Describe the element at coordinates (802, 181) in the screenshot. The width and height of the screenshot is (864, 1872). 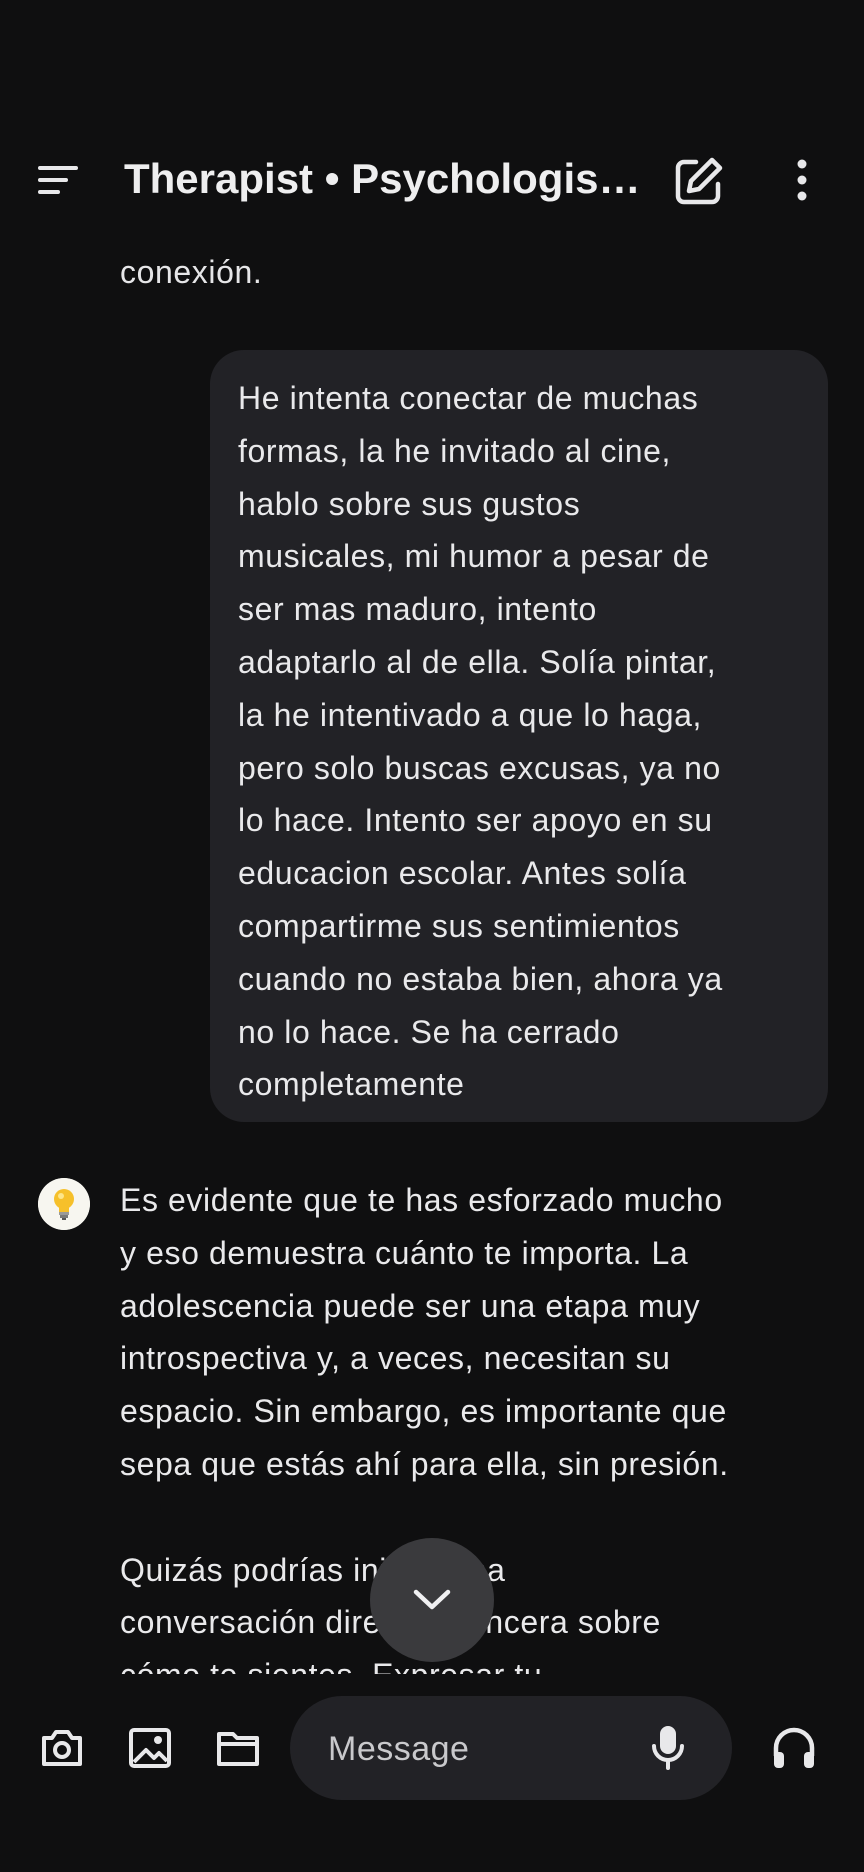
I see `more-vertical-icon` at that location.